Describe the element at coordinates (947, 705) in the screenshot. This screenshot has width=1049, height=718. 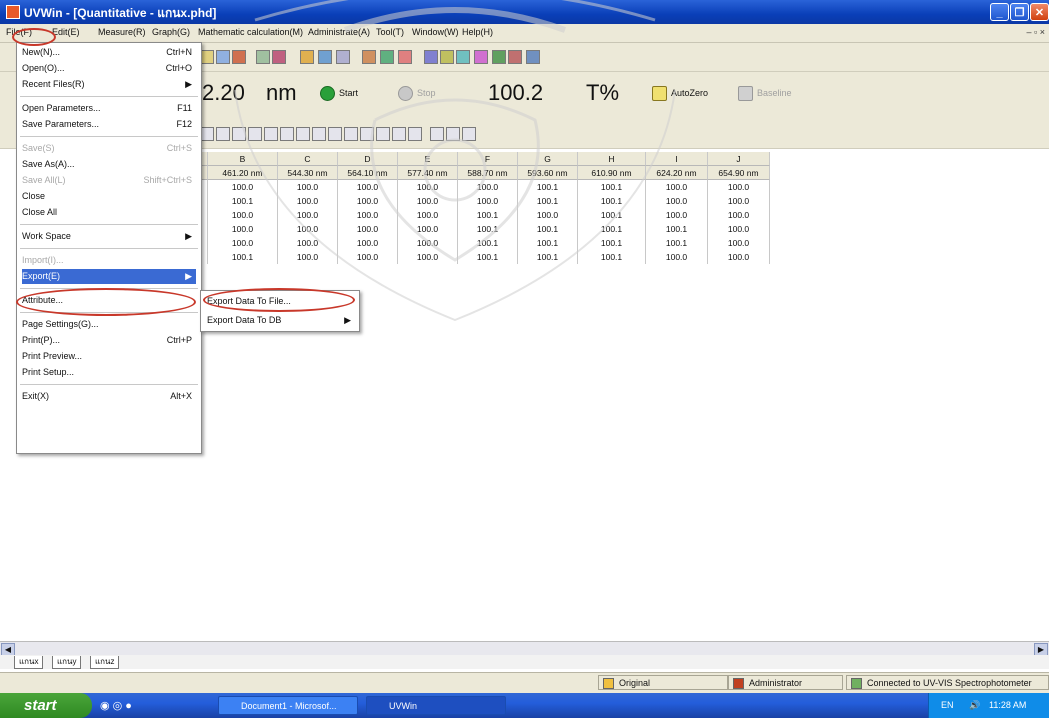
I see `language-indicator: EN` at that location.